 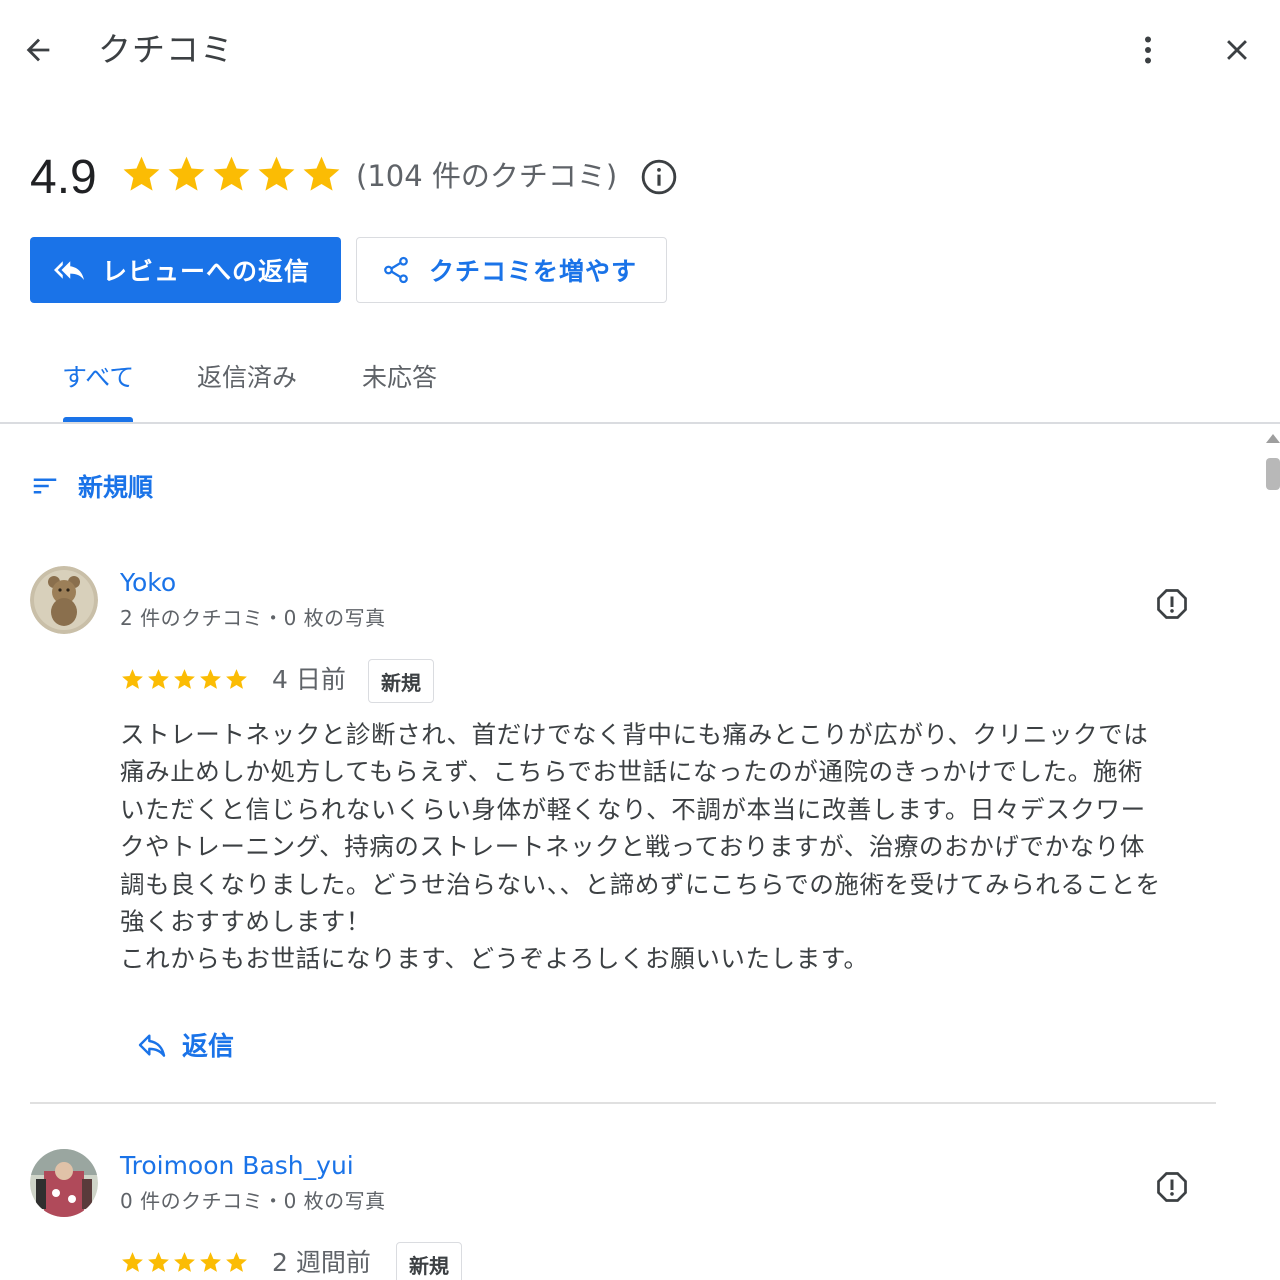 I want to click on scrollbar-thumb, so click(x=1273, y=474).